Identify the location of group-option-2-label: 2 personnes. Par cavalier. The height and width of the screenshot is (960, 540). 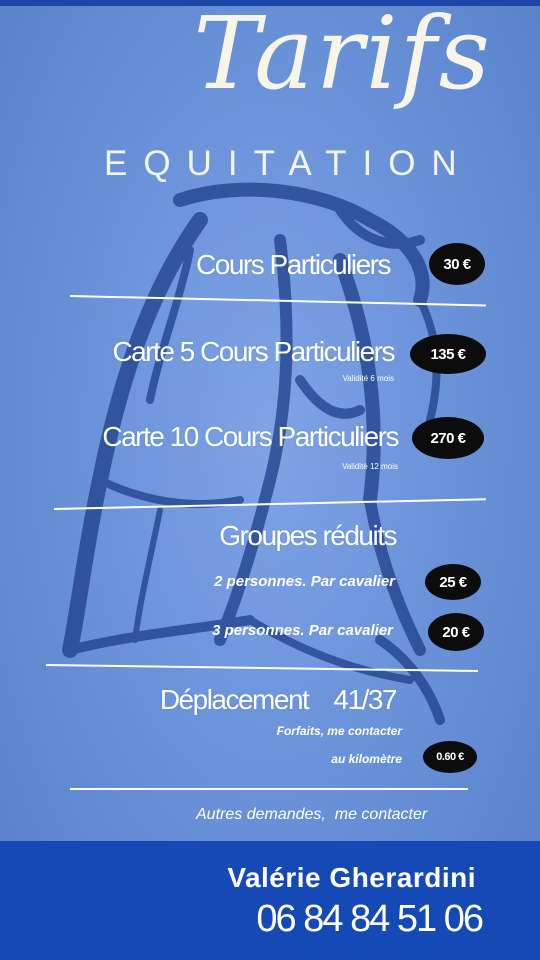
(304, 581).